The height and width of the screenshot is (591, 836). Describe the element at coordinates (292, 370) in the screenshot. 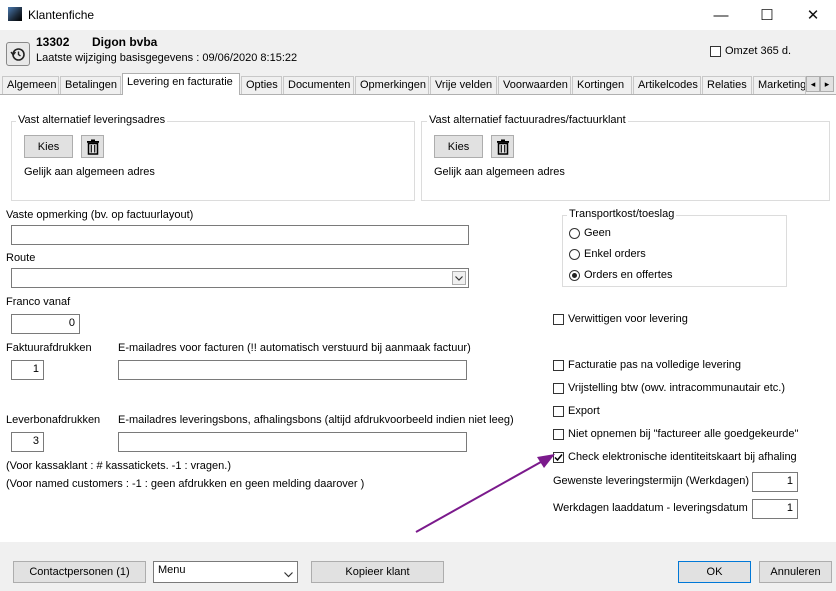

I see `invoice-email-input` at that location.